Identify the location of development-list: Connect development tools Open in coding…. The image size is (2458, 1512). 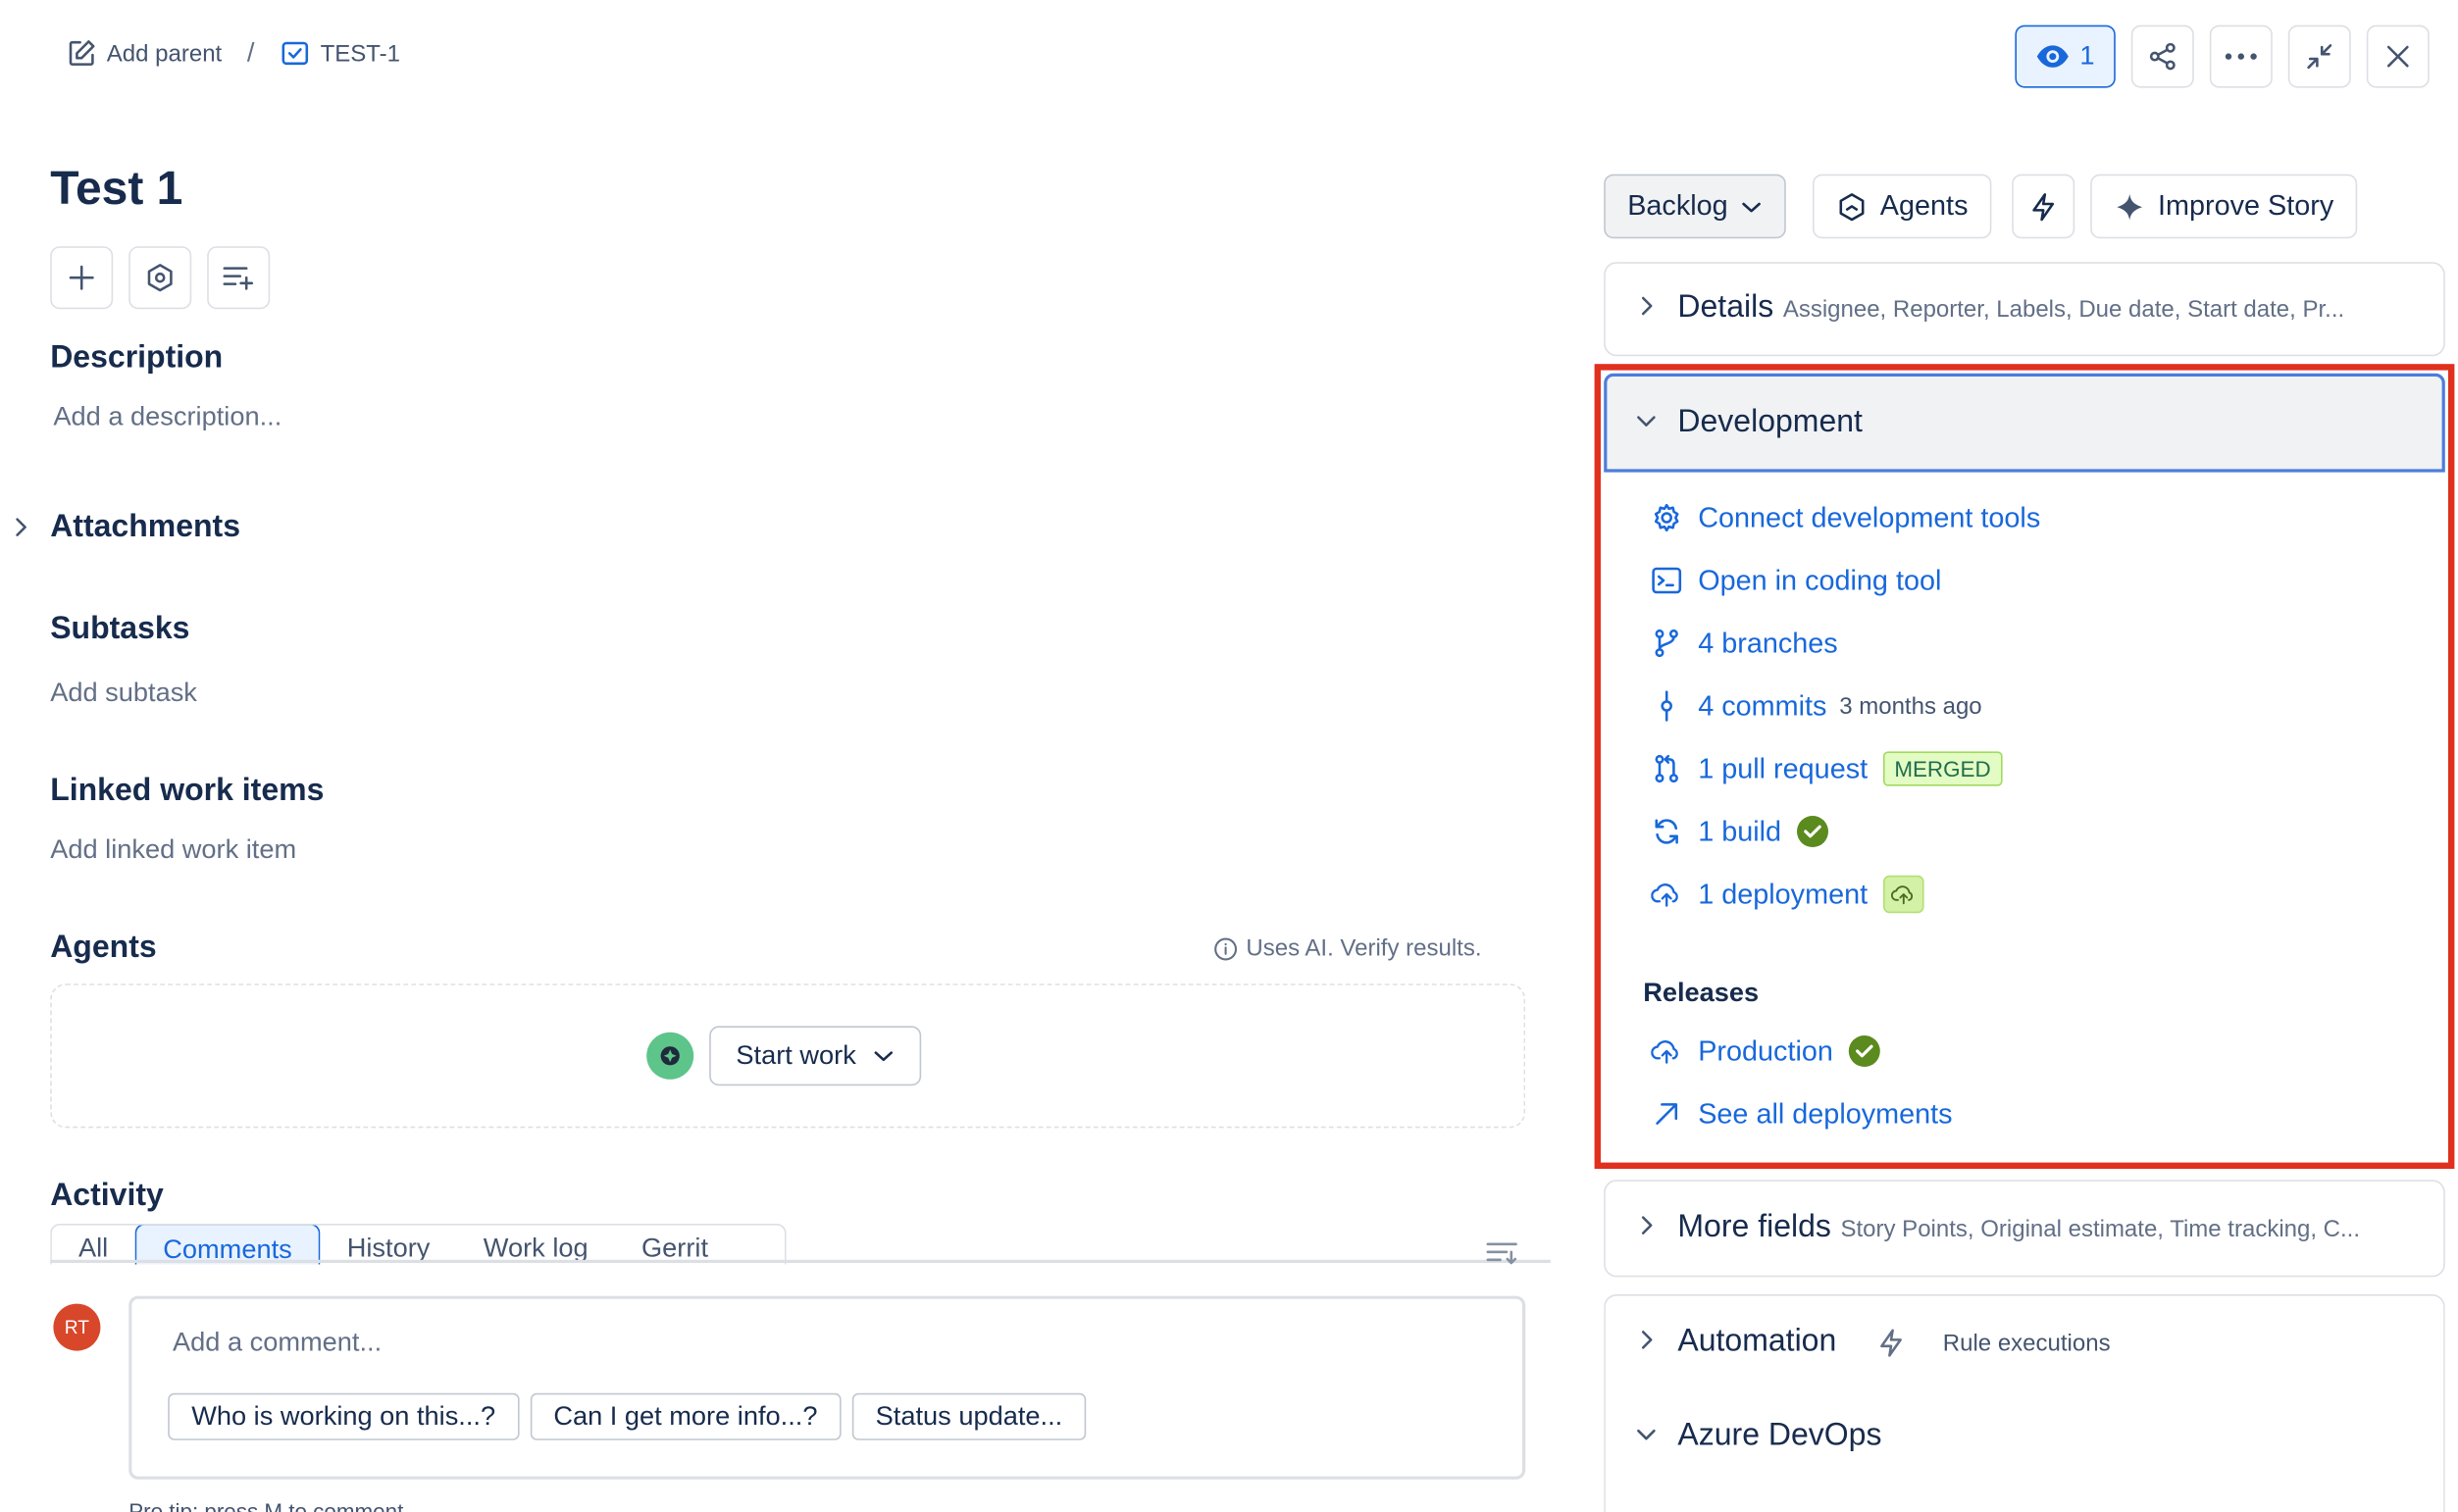
(1845, 706).